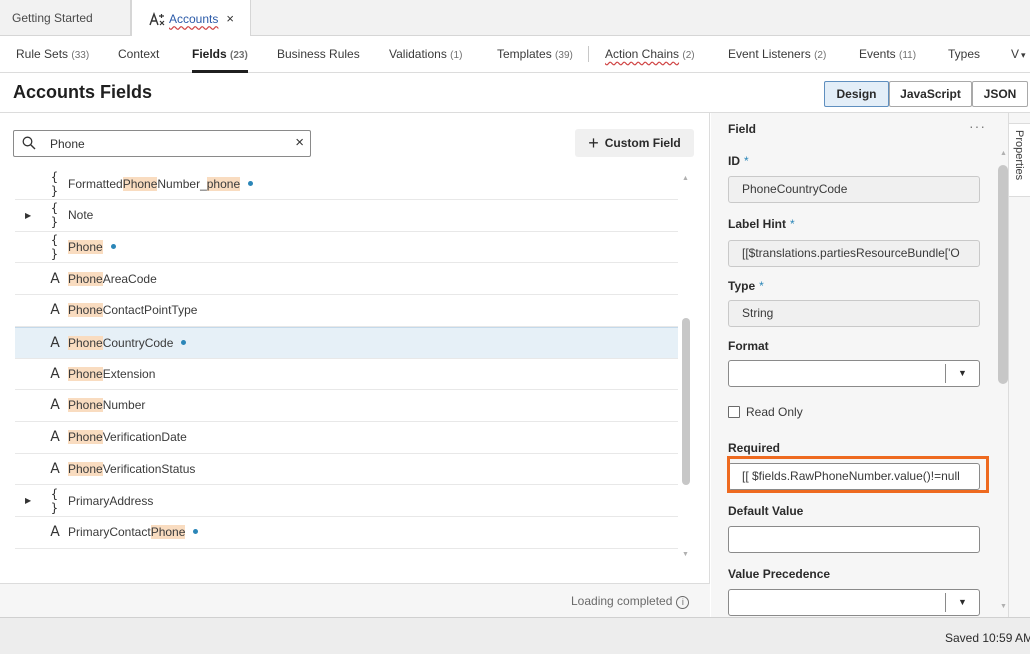 The width and height of the screenshot is (1030, 654). What do you see at coordinates (149, 468) in the screenshot?
I see `field-name-part: VerificationStatus` at bounding box center [149, 468].